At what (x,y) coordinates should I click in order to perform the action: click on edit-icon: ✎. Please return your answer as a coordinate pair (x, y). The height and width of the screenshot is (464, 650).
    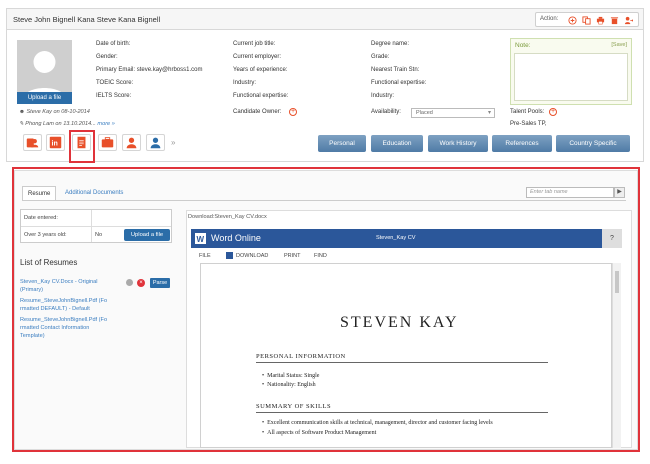
    Looking at the image, I should click on (21, 124).